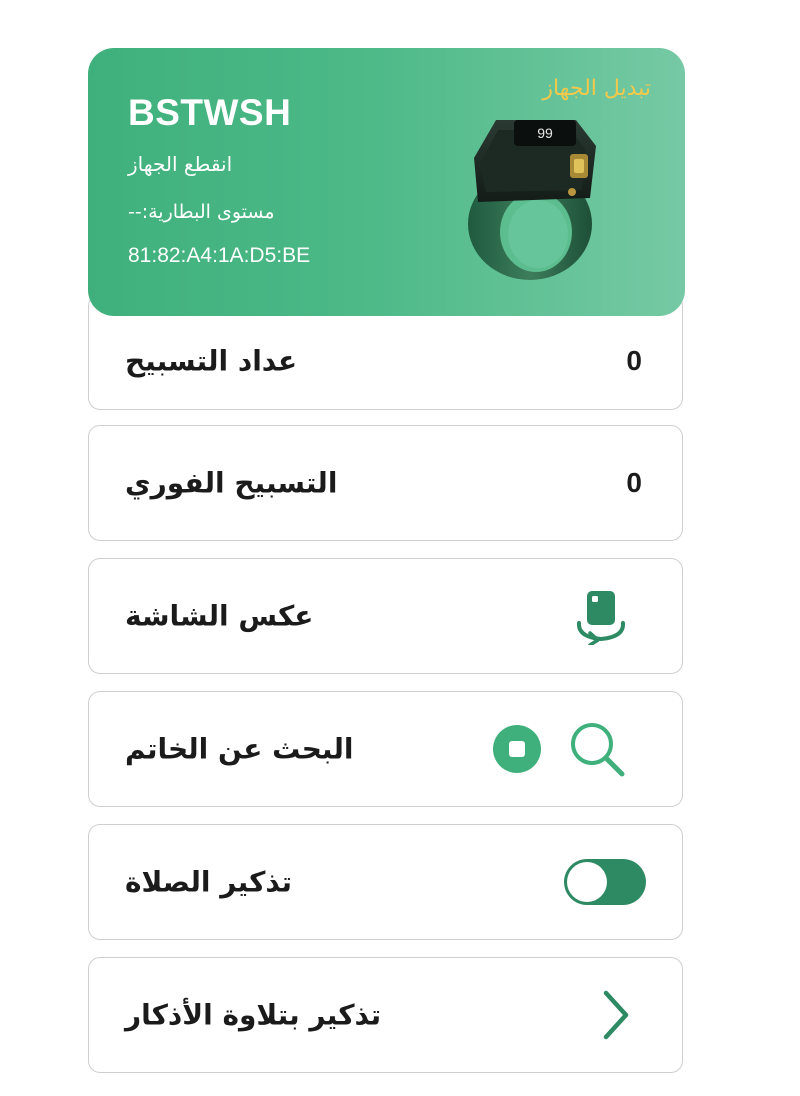 The height and width of the screenshot is (1096, 800). What do you see at coordinates (231, 483) in the screenshot?
I see `instant-tasbih-label: التسبيح الفوري` at bounding box center [231, 483].